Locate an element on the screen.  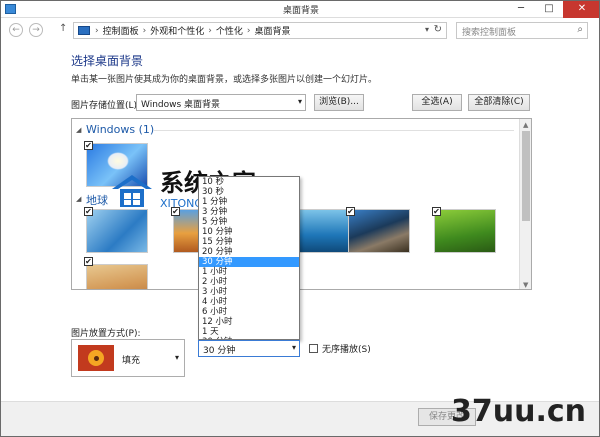
position-select: 填充 ▾ is located at coordinates (128, 358).